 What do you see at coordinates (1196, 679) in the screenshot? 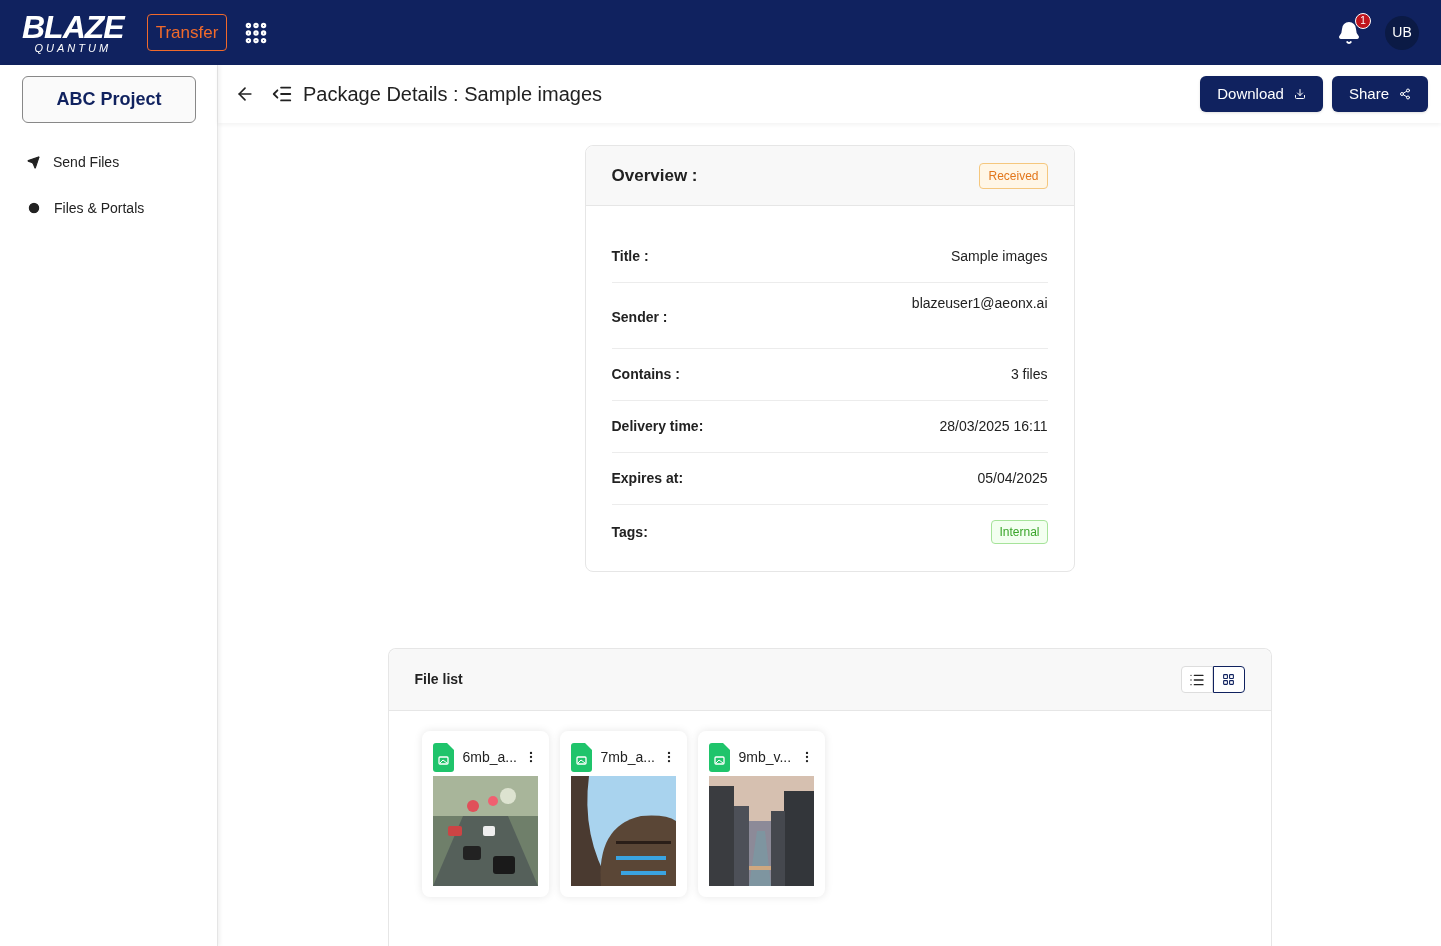
I see `list-view-button` at bounding box center [1196, 679].